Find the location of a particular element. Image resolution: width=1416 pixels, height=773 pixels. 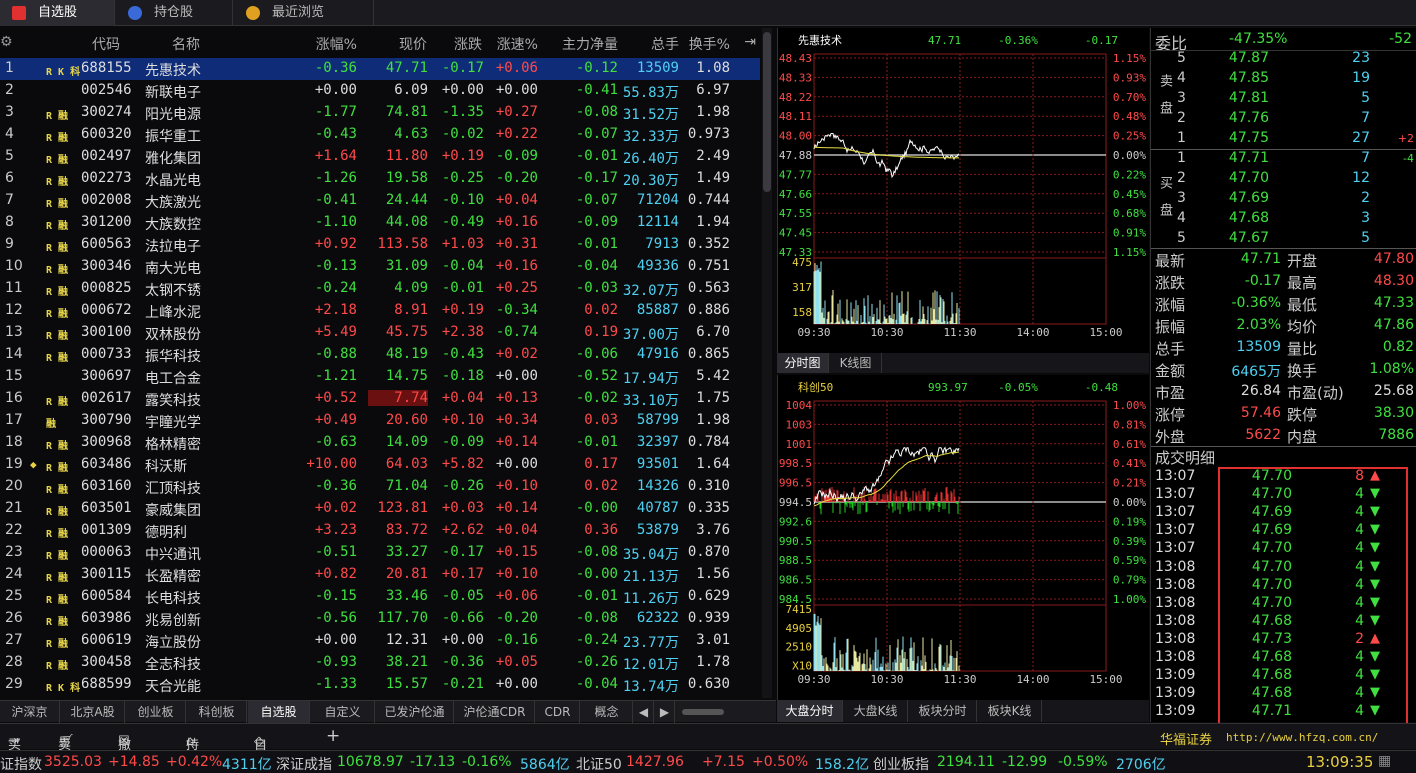

market-tab: 概念 is located at coordinates (607, 712).